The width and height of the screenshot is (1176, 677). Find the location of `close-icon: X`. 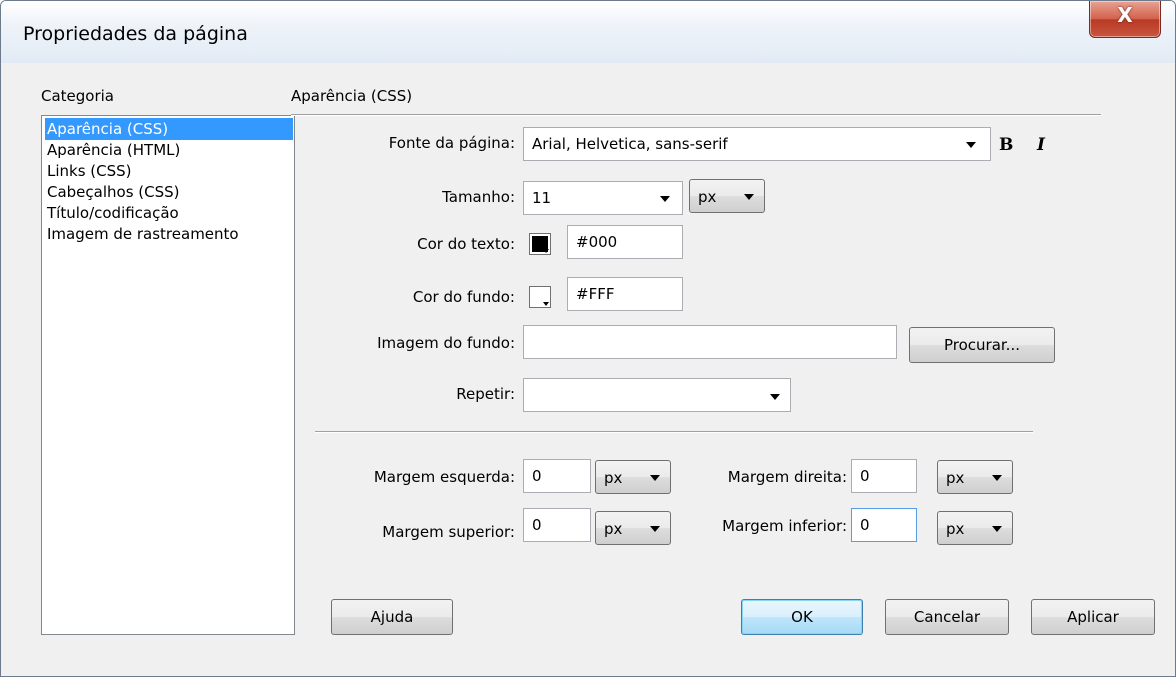

close-icon: X is located at coordinates (1125, 15).